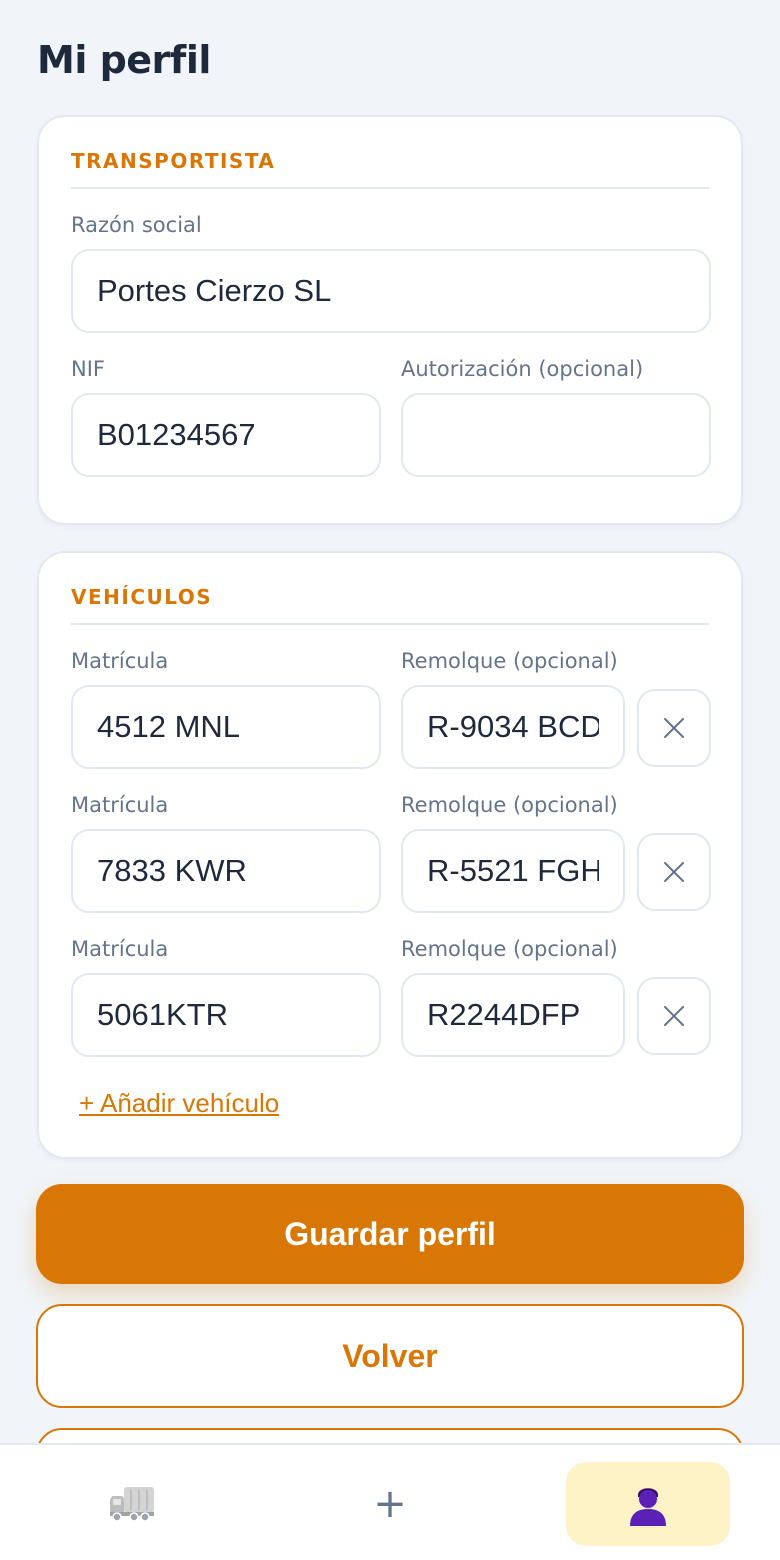  Describe the element at coordinates (226, 435) in the screenshot. I see `nif-input` at that location.